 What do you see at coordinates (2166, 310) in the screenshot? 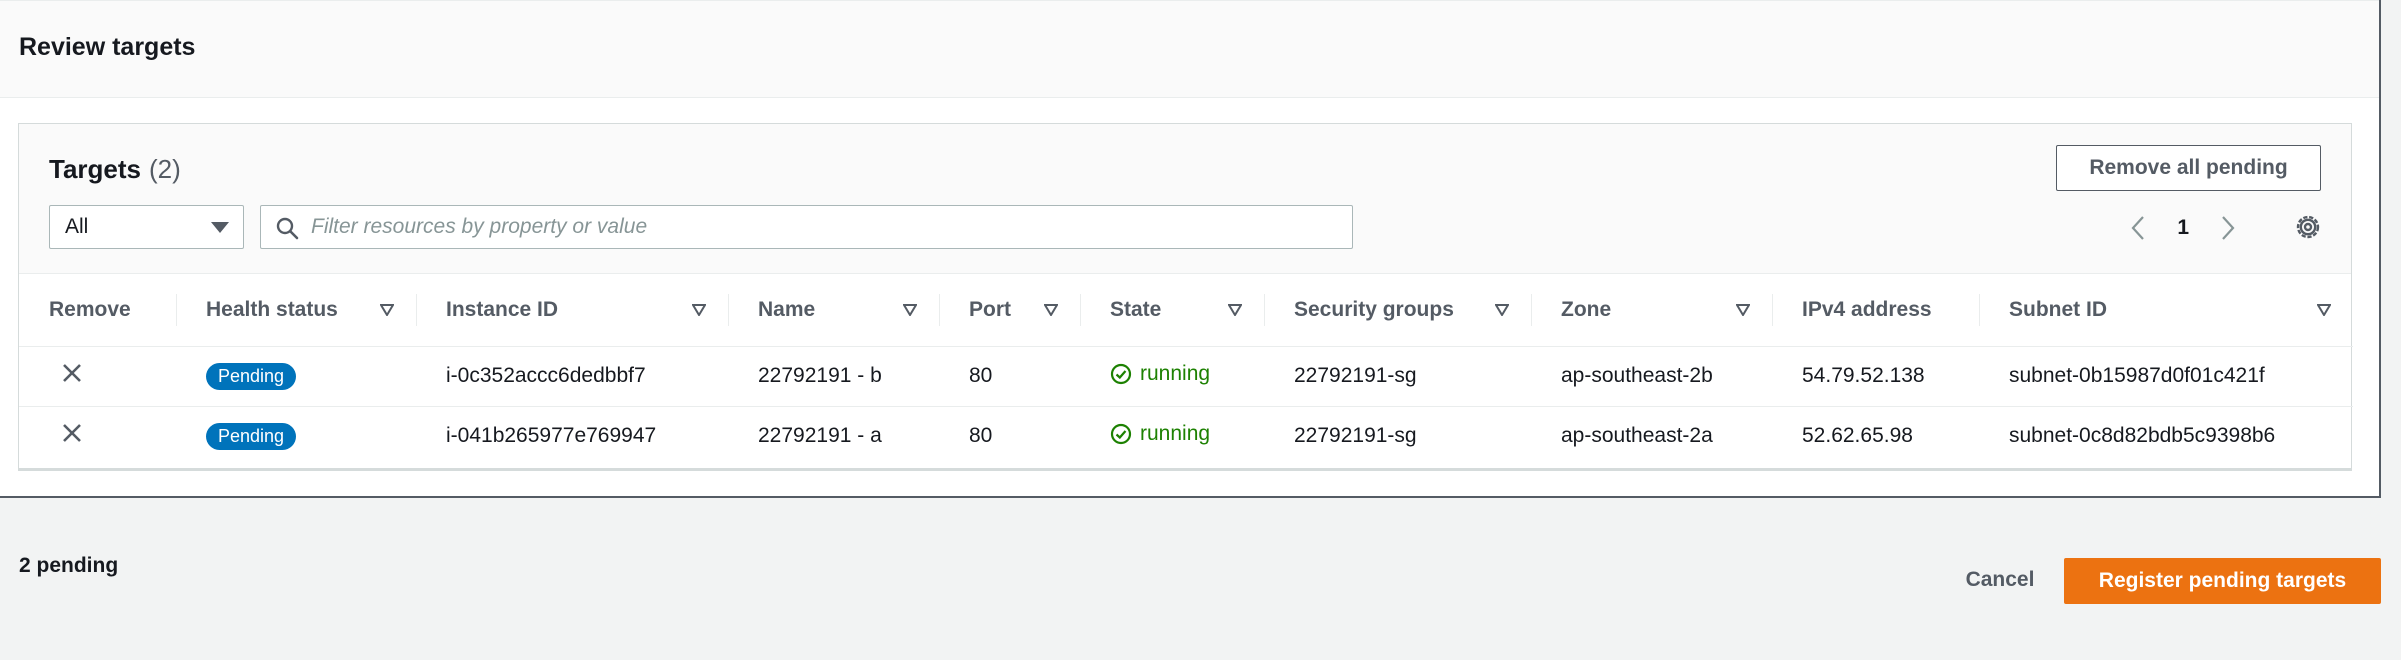
I see `column-header-subnet-id: Subnet ID` at bounding box center [2166, 310].